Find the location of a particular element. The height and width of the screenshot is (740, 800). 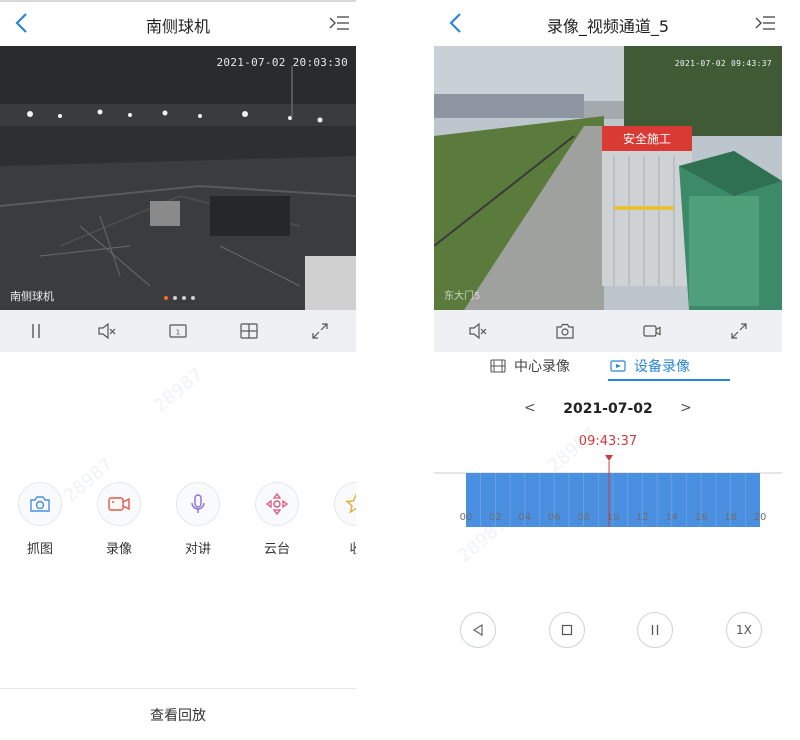

tab-device-recording: 设备录像 is located at coordinates (650, 366).